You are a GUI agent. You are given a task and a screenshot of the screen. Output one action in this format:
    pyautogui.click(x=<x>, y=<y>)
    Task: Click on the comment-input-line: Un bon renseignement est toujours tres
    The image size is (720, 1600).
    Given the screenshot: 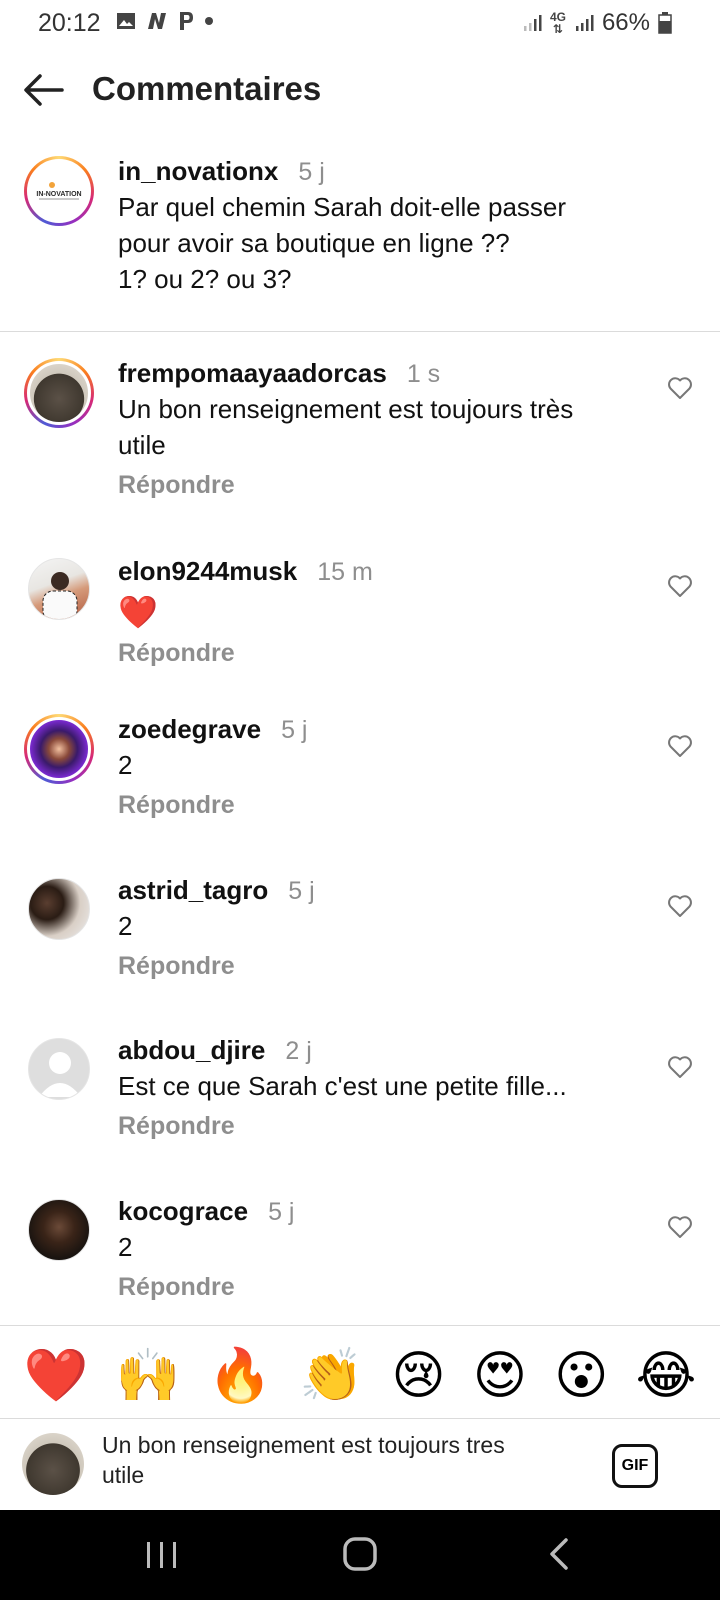 What is the action you would take?
    pyautogui.click(x=303, y=1445)
    